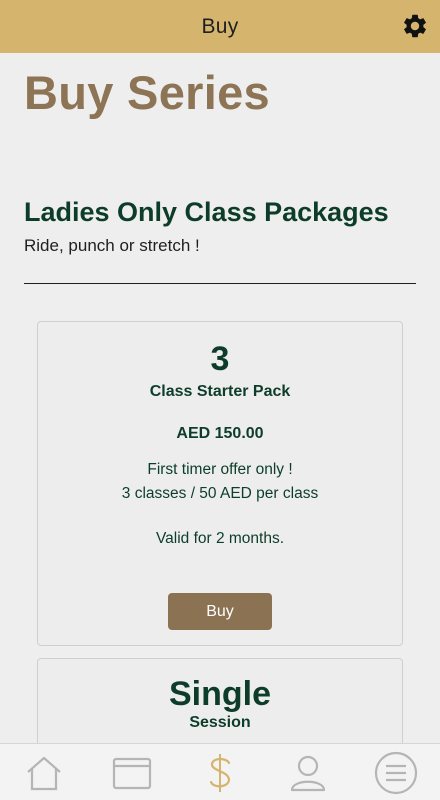 The width and height of the screenshot is (440, 800). Describe the element at coordinates (44, 773) in the screenshot. I see `home-icon` at that location.